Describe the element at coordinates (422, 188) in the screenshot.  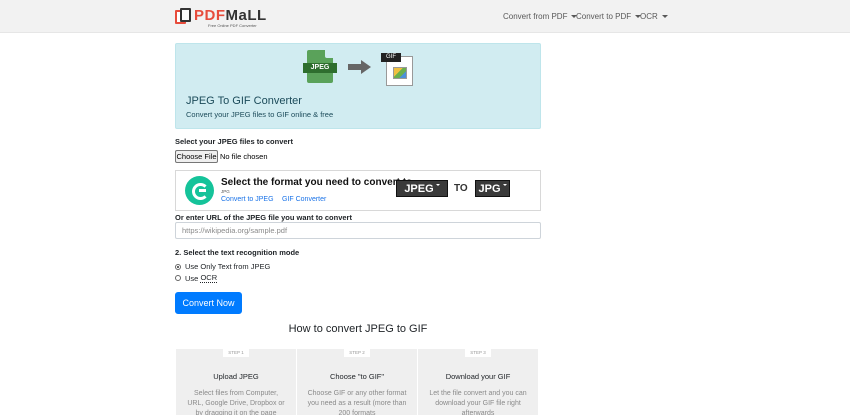
I see `ad-from-format: JPEG` at that location.